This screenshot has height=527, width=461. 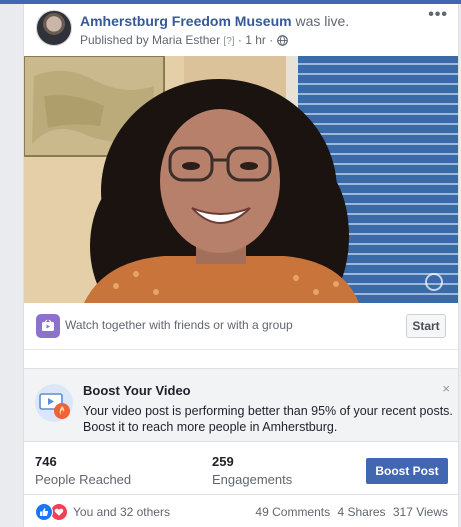 I want to click on people-reached-label: People Reached, so click(x=83, y=479).